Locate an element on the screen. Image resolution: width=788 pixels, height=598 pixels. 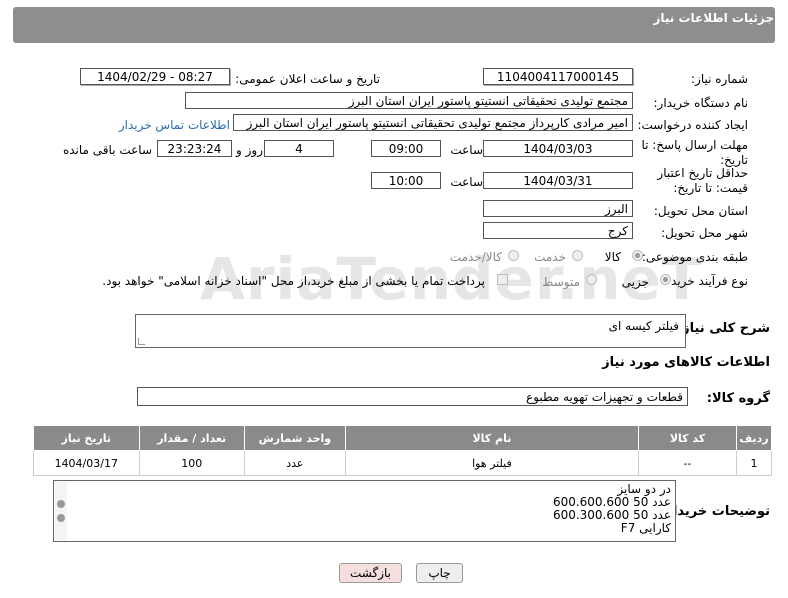
process-medium-radio is located at coordinates (591, 279).